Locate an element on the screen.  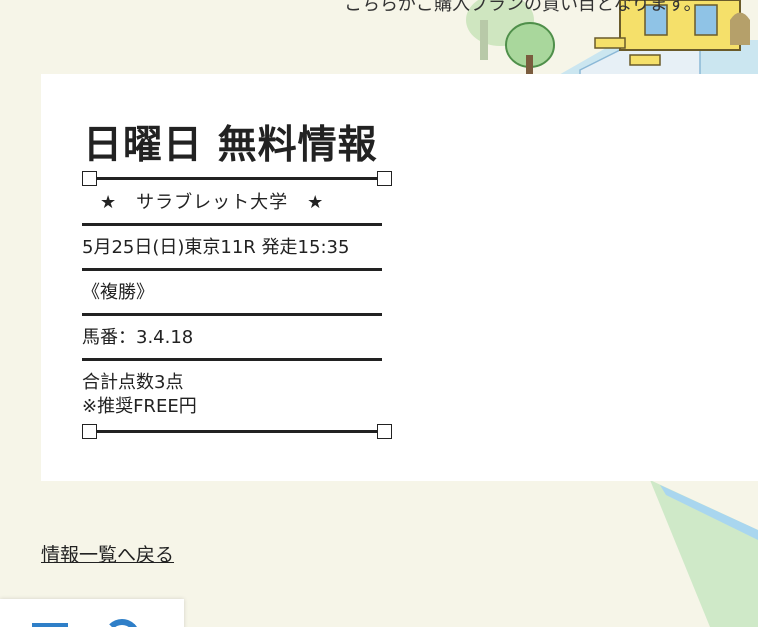
chat-icon is located at coordinates (122, 623).